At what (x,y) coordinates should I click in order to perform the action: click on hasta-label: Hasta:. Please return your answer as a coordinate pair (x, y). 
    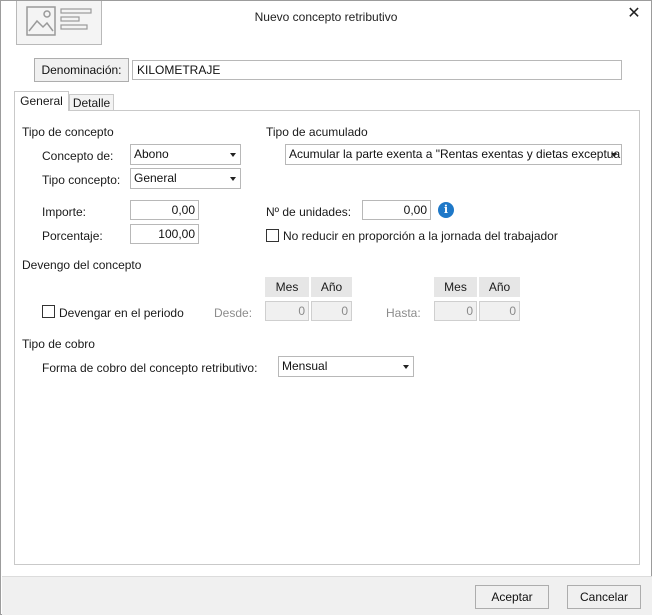
    Looking at the image, I should click on (403, 313).